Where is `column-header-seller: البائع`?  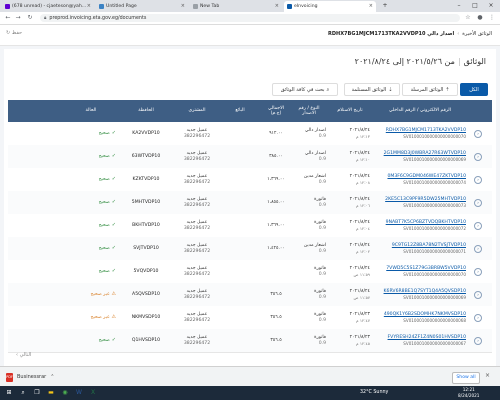 column-header-seller: البائع is located at coordinates (240, 111).